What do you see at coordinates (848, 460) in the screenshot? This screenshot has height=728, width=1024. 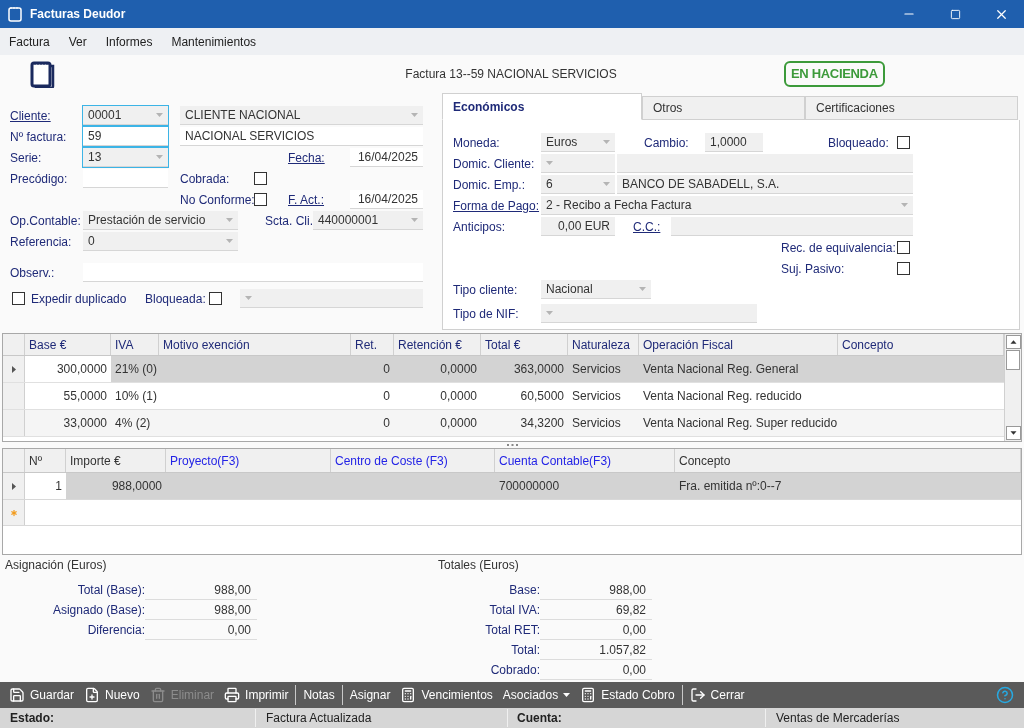 I see `column-header: Concepto` at bounding box center [848, 460].